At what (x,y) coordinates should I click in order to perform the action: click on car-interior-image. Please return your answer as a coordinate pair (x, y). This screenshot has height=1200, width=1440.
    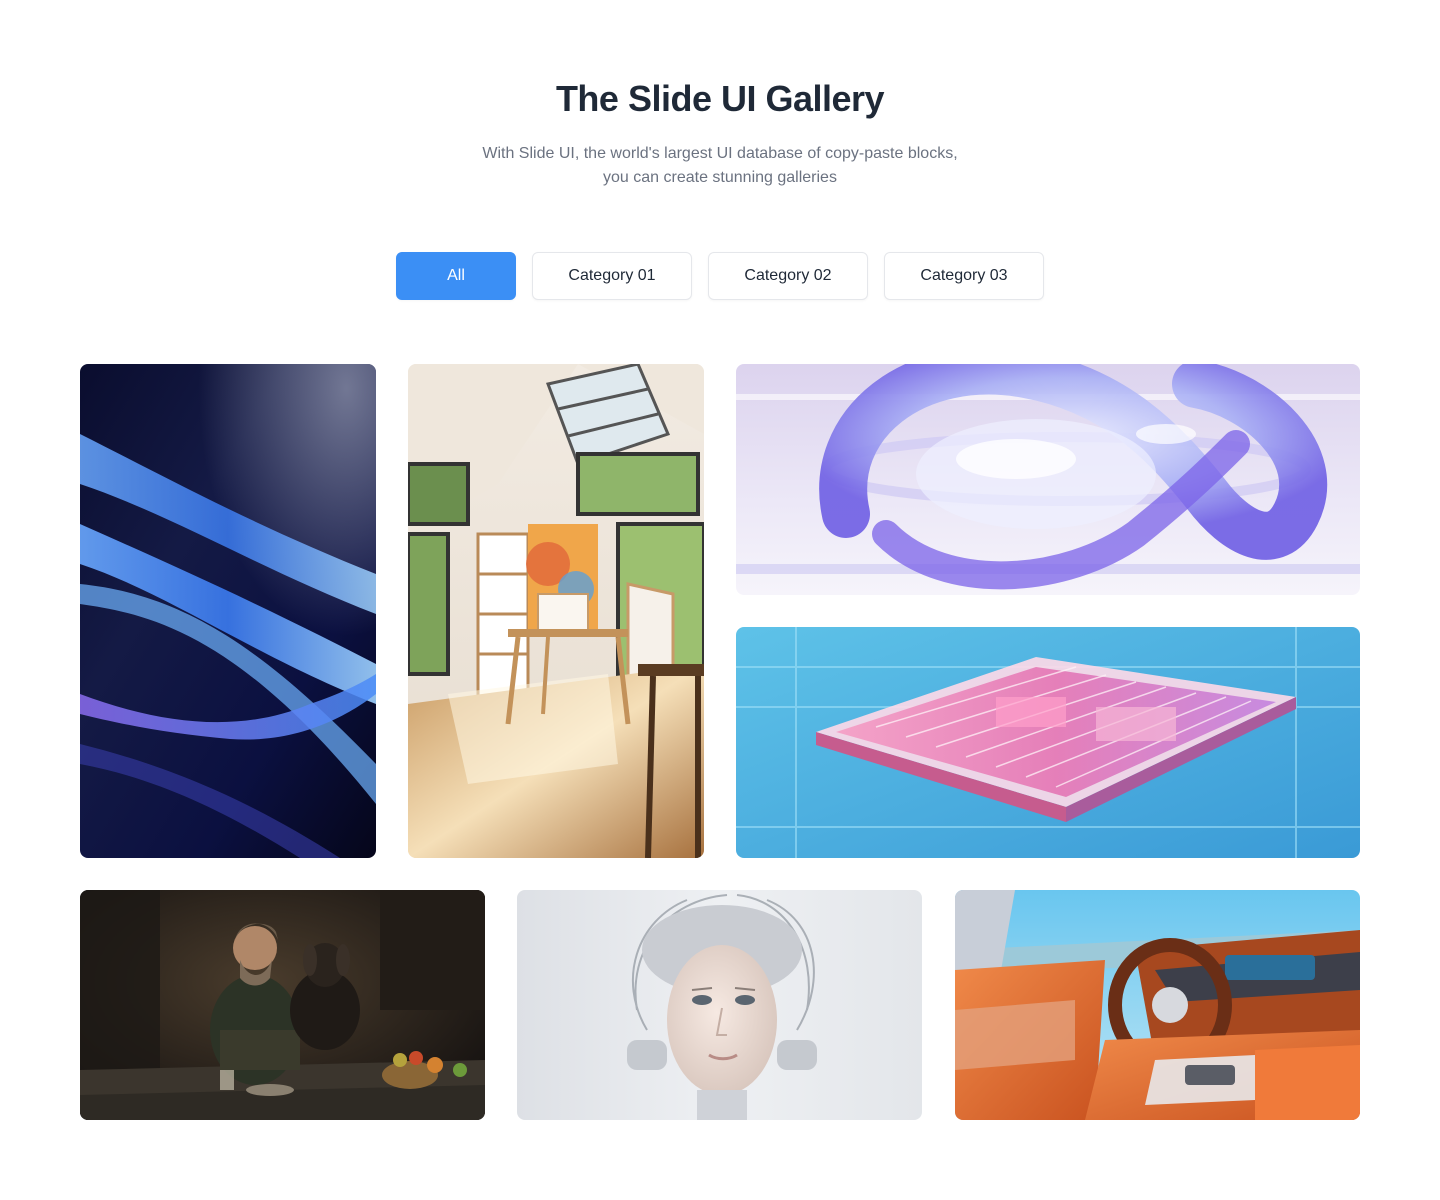
    Looking at the image, I should click on (1157, 1005).